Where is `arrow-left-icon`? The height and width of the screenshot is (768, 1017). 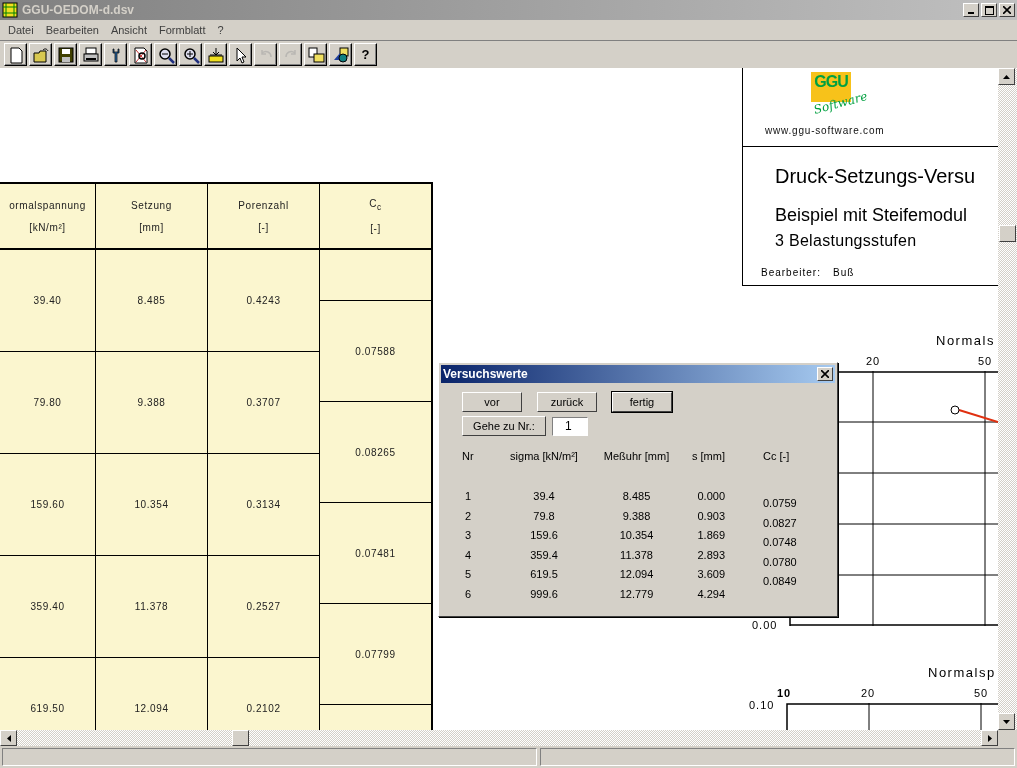
arrow-left-icon is located at coordinates (8, 738).